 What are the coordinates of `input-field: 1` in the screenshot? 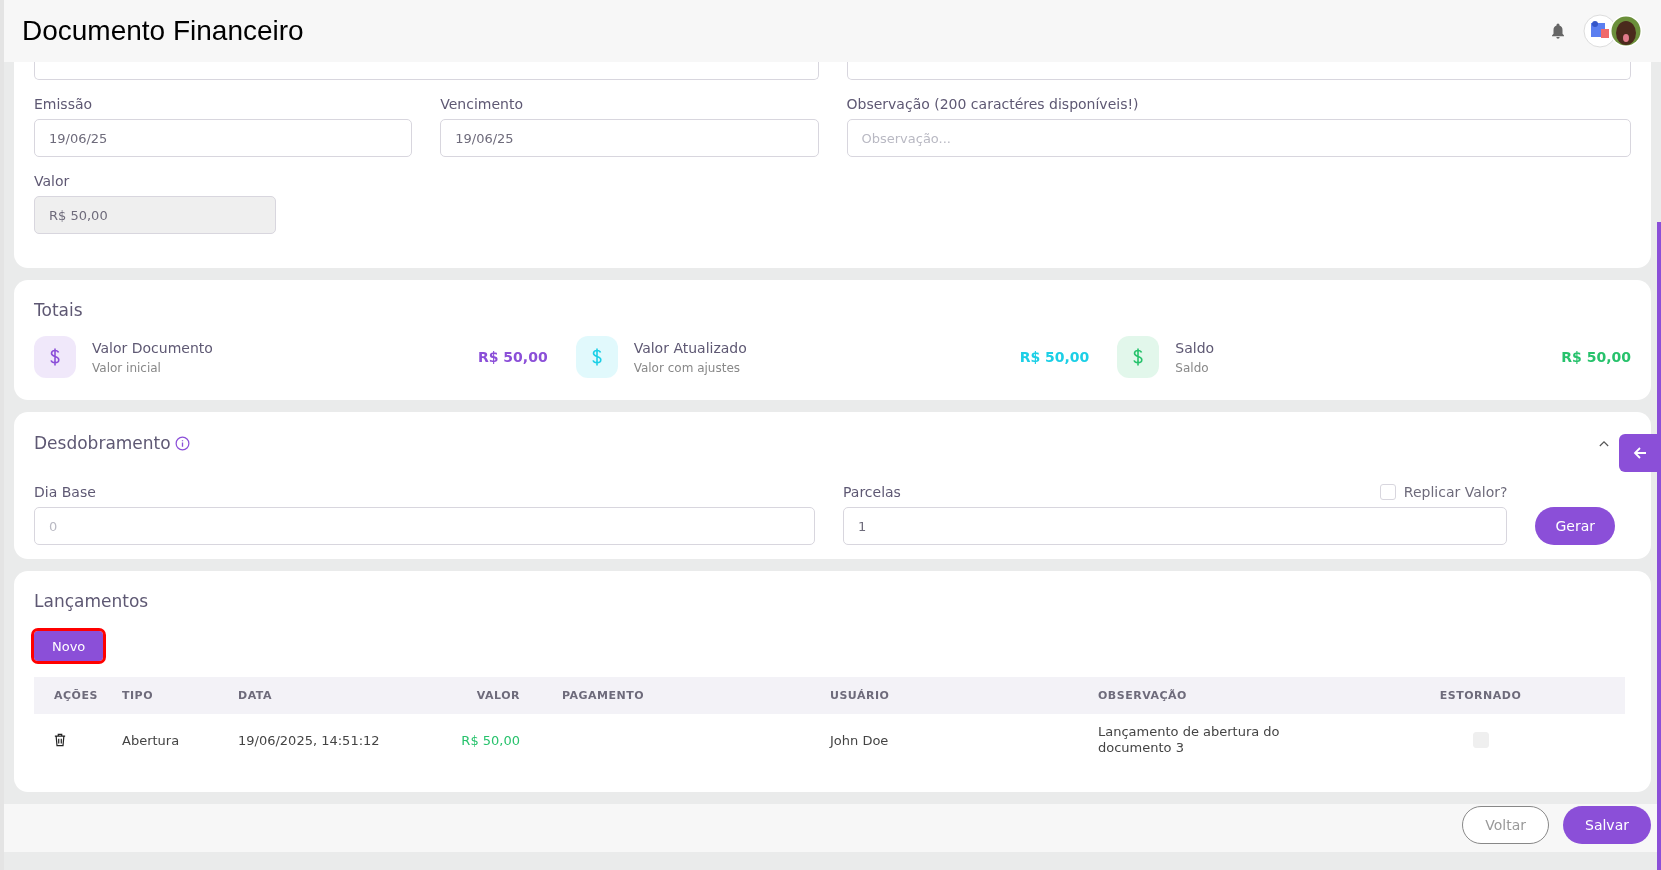 It's located at (1175, 526).